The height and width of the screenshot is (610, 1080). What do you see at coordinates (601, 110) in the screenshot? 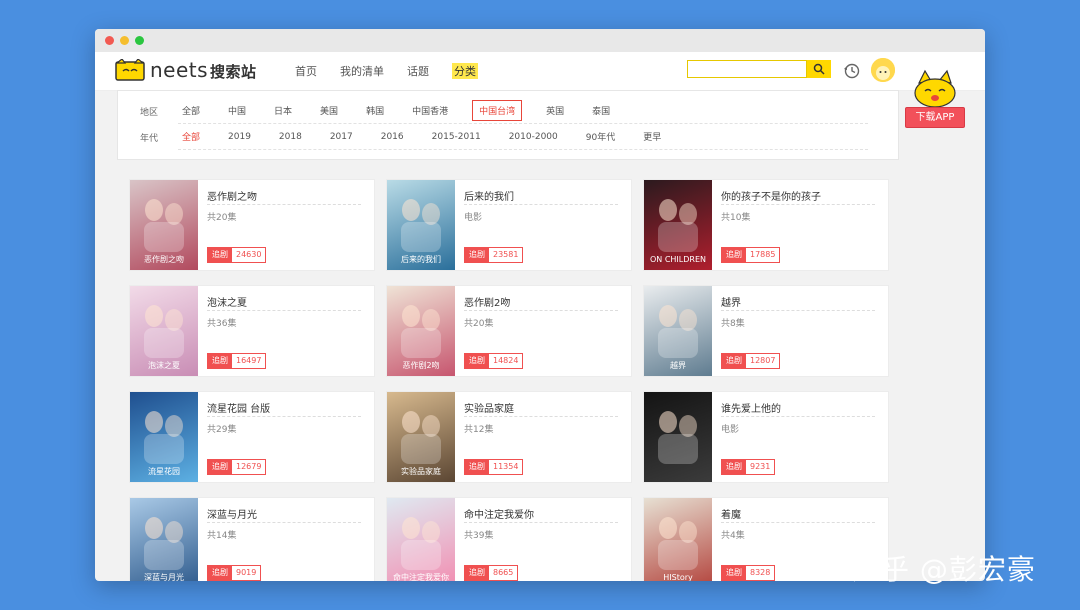
I see `region-option: 泰国` at bounding box center [601, 110].